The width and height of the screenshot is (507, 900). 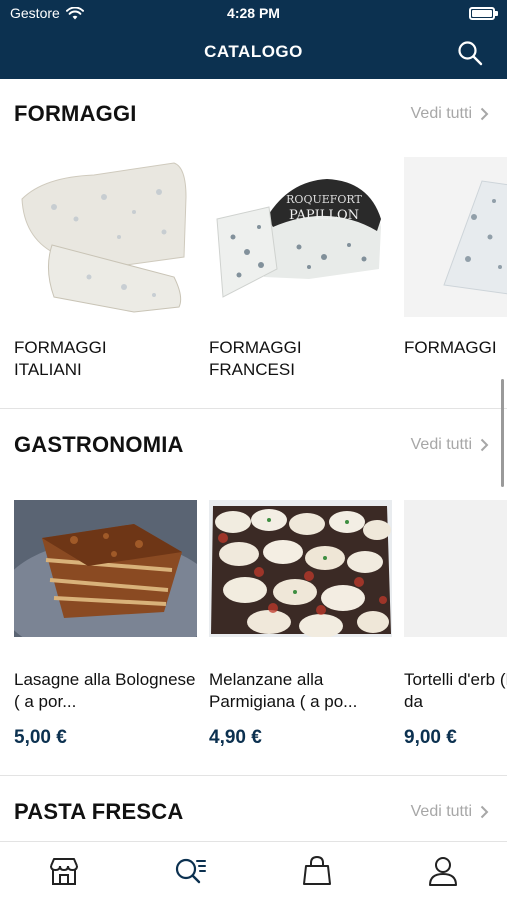 What do you see at coordinates (99, 444) in the screenshot?
I see `section-title: GASTRONOMIA` at bounding box center [99, 444].